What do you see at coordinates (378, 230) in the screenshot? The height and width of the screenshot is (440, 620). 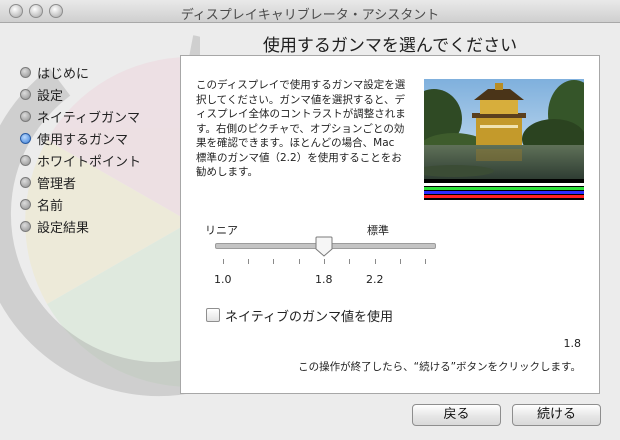 I see `slider-label-standard: 標準` at bounding box center [378, 230].